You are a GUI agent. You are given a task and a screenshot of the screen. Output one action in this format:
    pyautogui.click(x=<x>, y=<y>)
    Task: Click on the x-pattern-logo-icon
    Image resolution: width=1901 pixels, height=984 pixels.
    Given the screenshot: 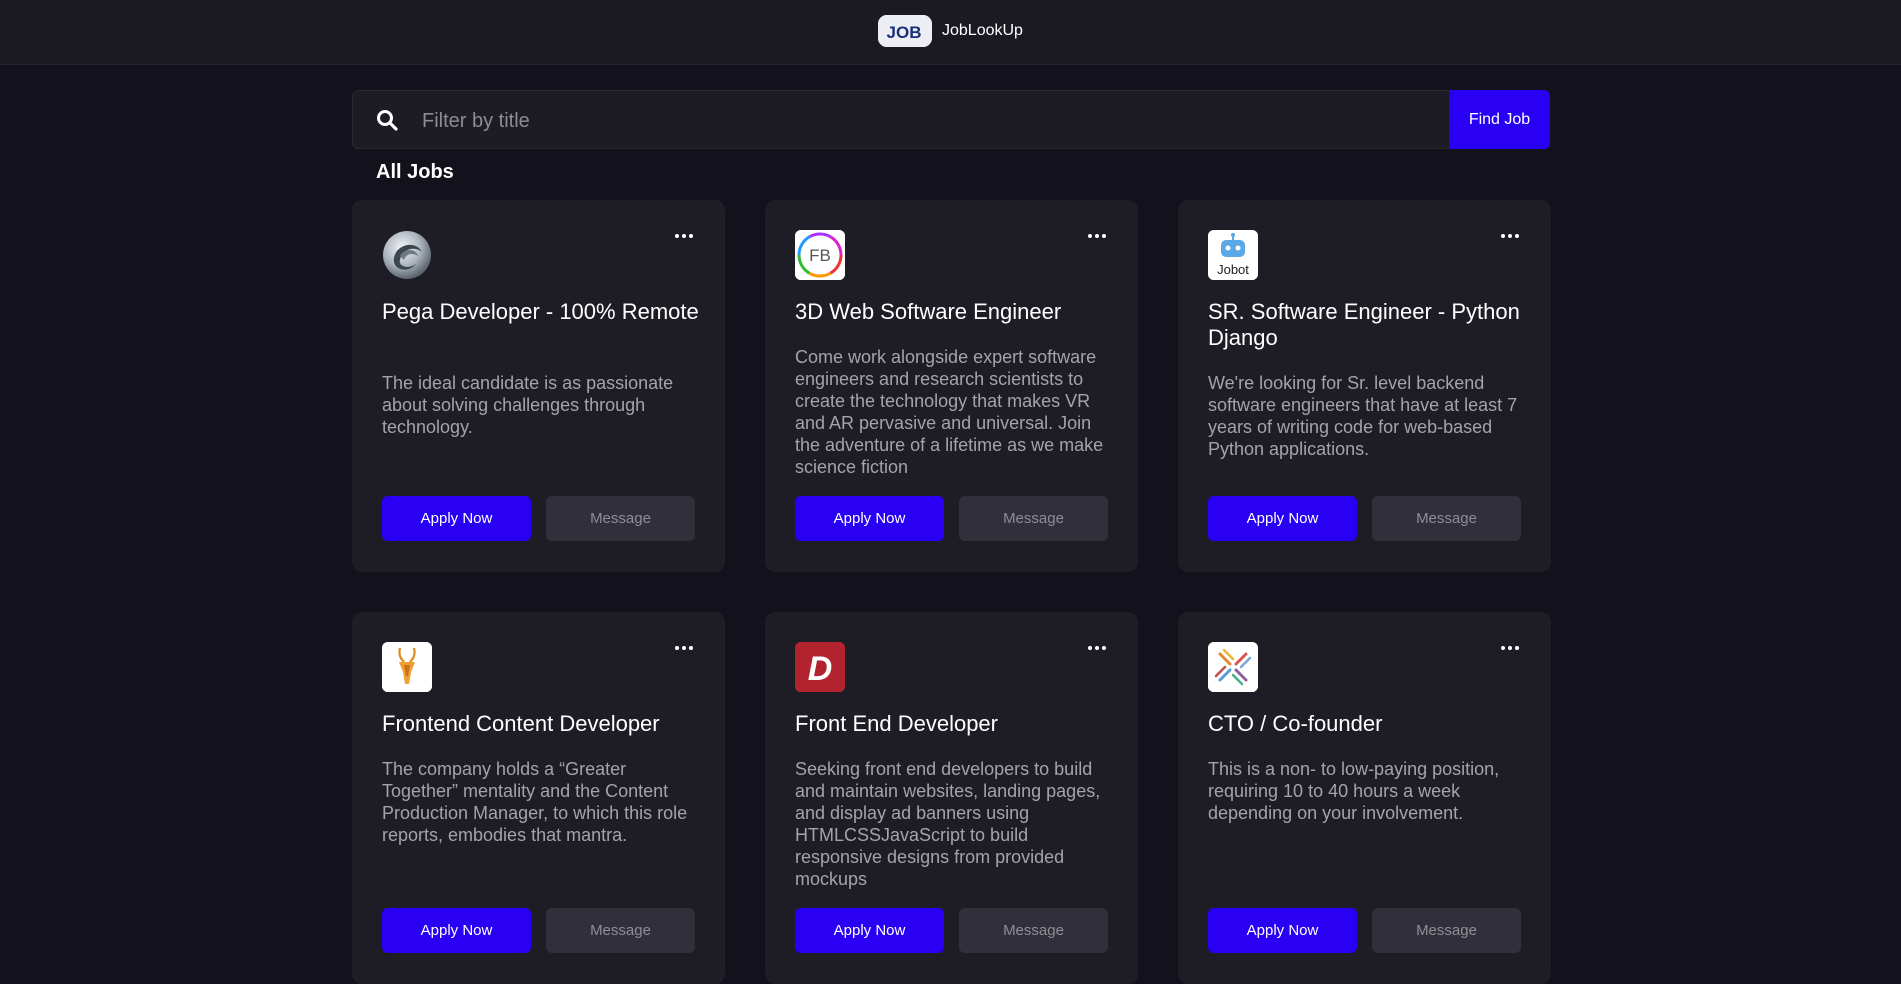 What is the action you would take?
    pyautogui.click(x=1233, y=667)
    